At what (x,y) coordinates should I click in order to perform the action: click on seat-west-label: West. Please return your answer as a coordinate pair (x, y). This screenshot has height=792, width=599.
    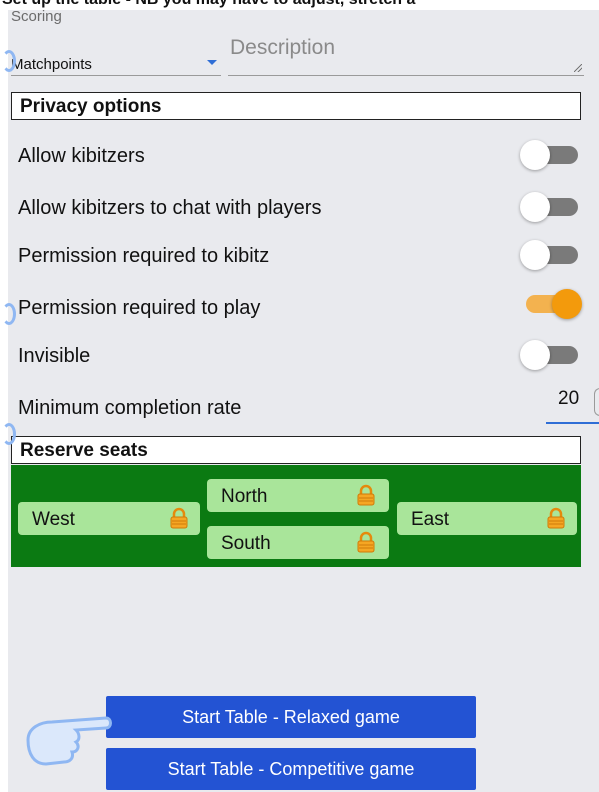
    Looking at the image, I should click on (53, 519).